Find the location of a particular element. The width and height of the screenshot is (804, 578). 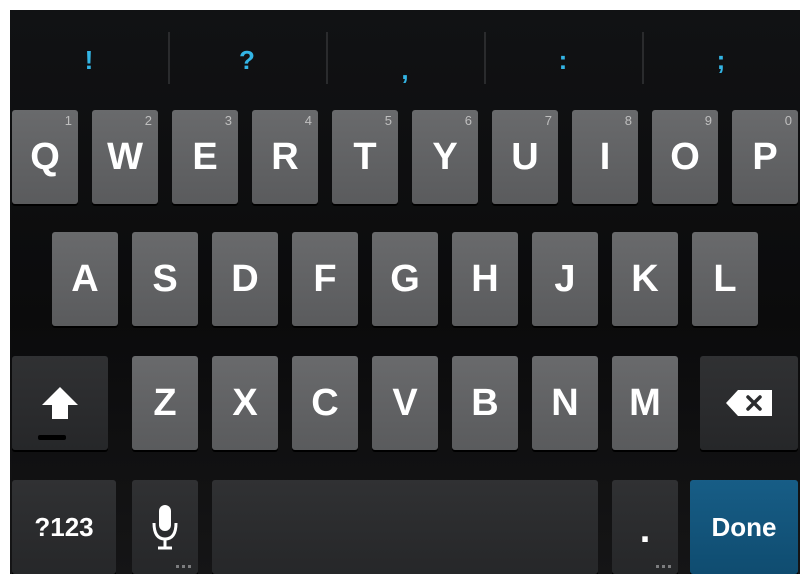

key-s: S is located at coordinates (165, 279).